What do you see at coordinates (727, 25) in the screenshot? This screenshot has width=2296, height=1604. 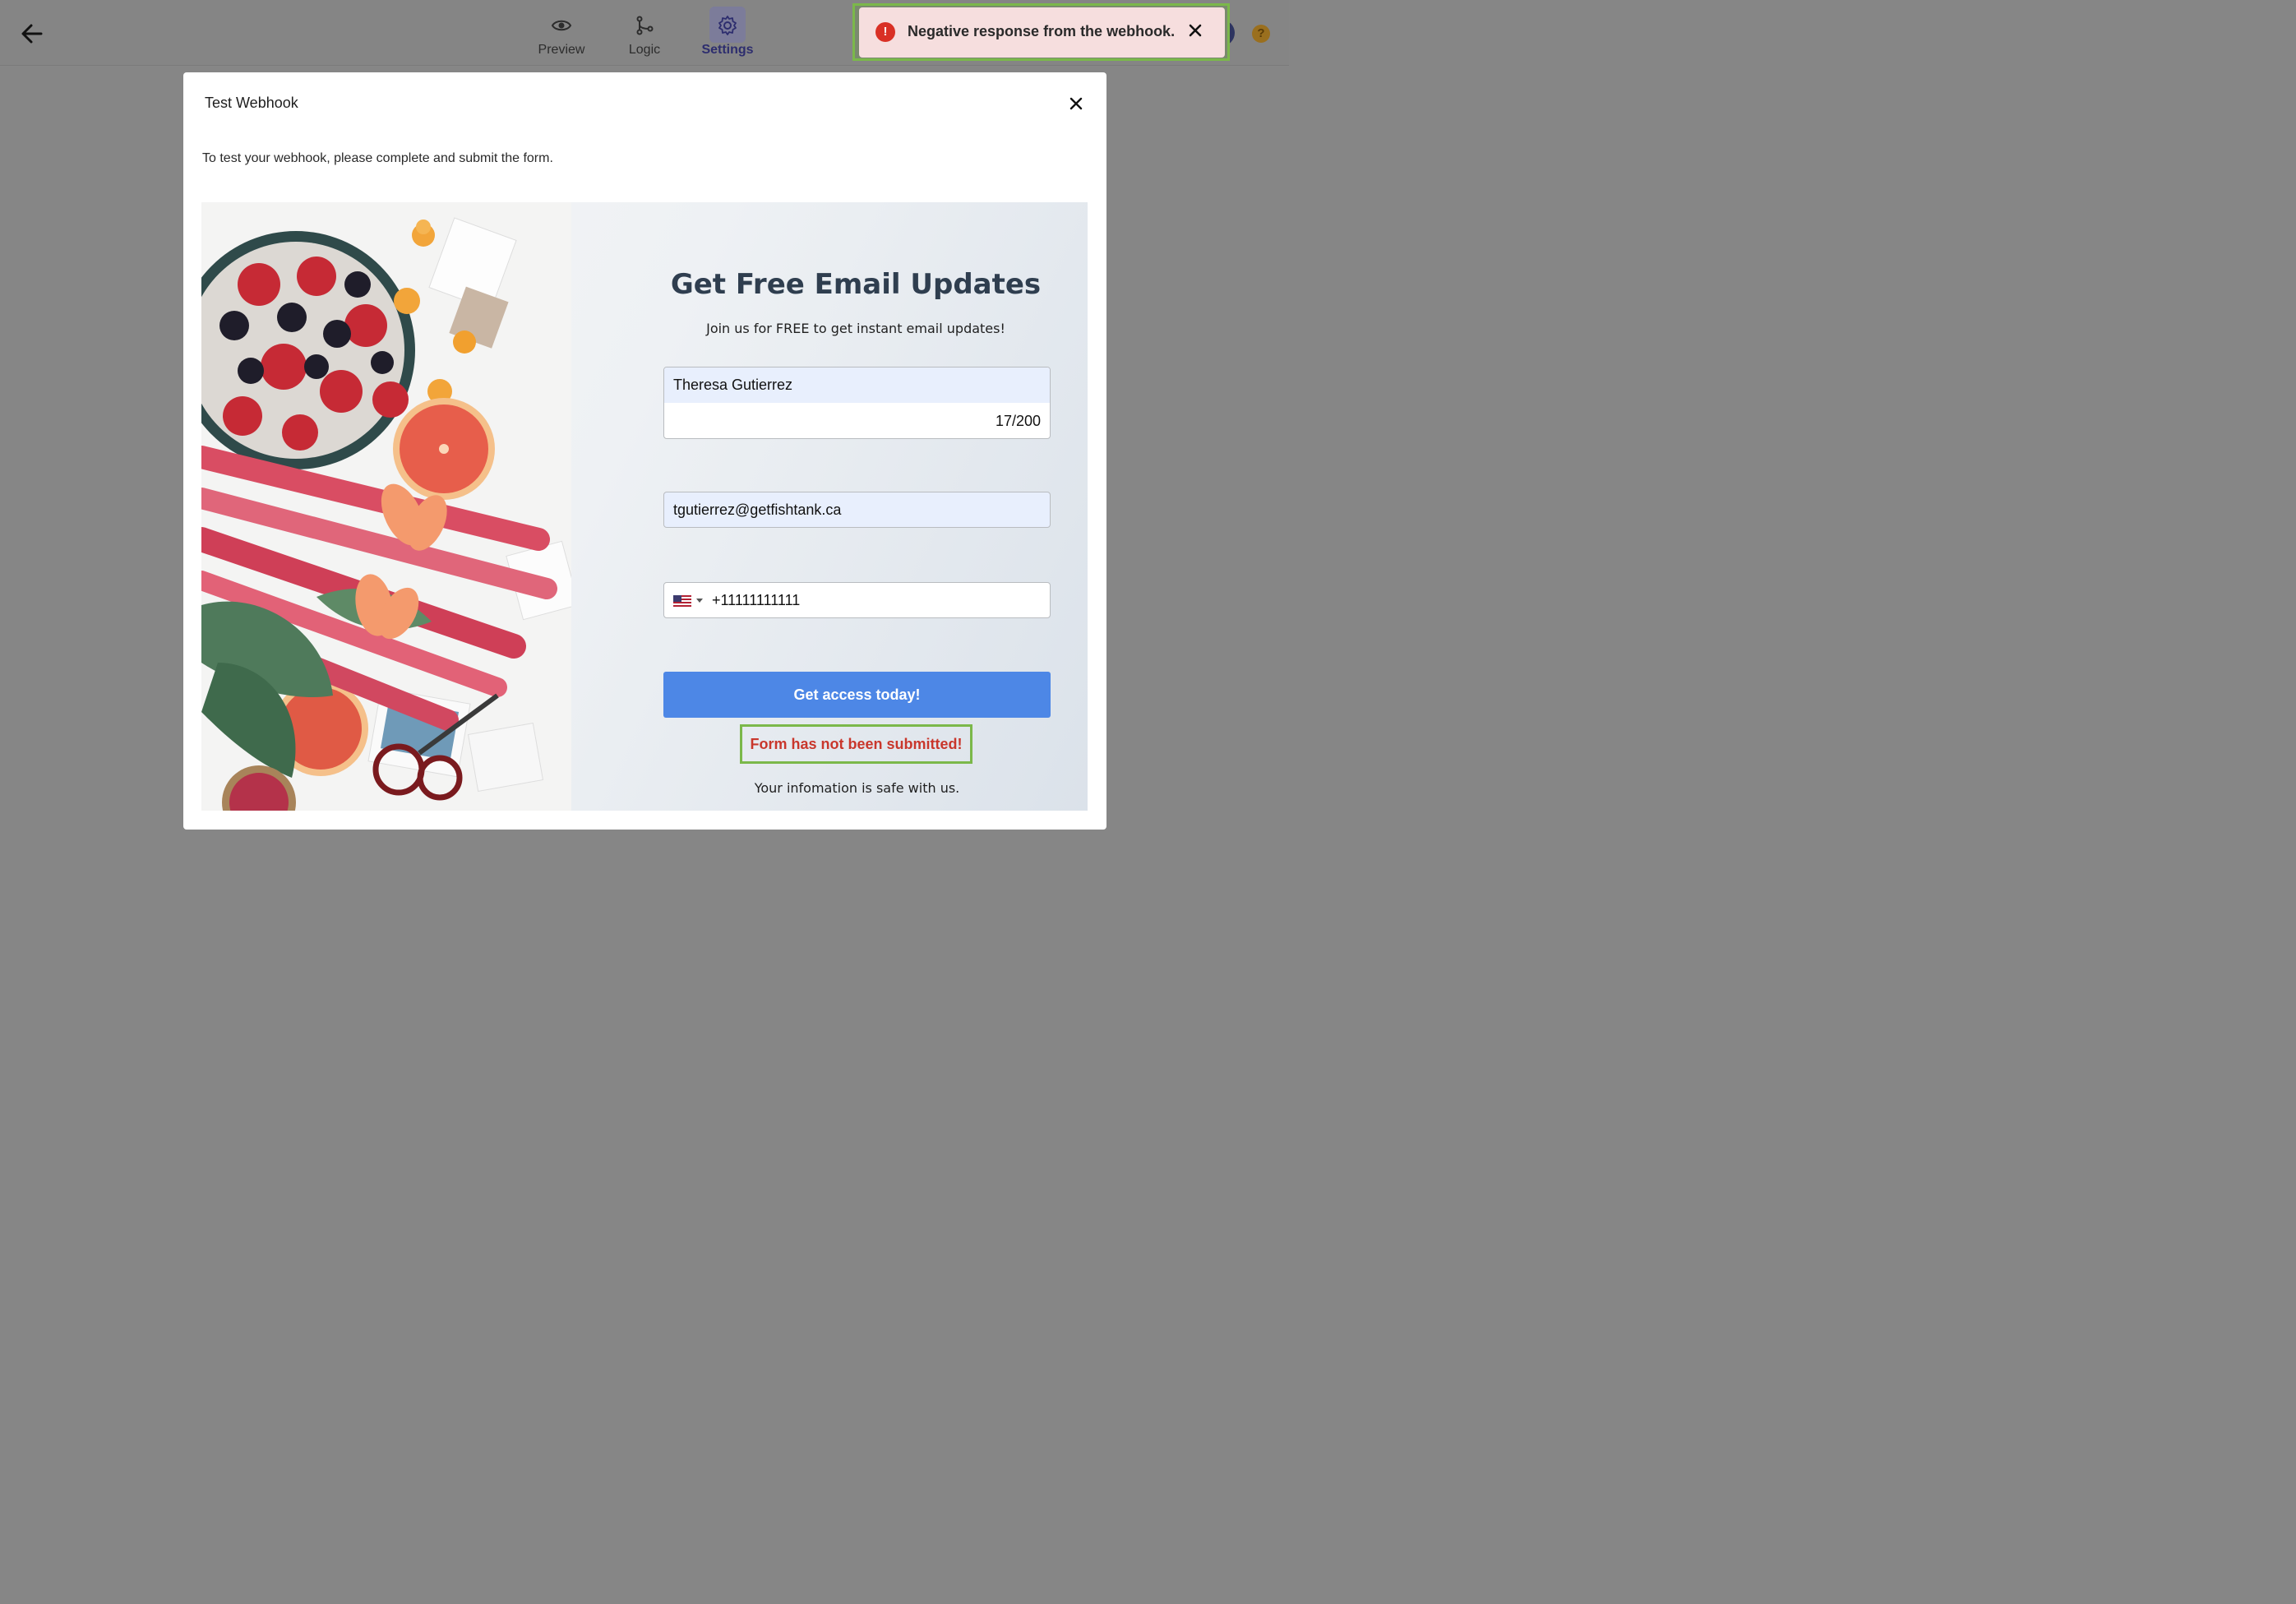 I see `gear-icon` at bounding box center [727, 25].